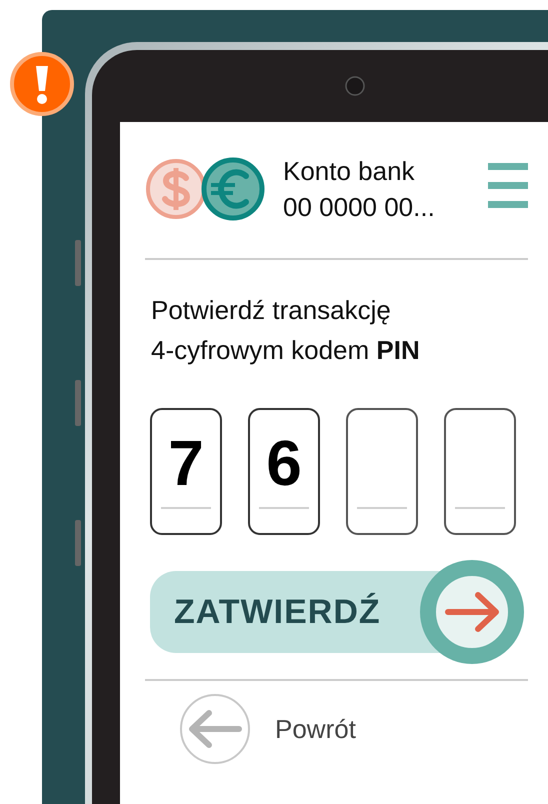  I want to click on pin-digit-field: 7, so click(186, 471).